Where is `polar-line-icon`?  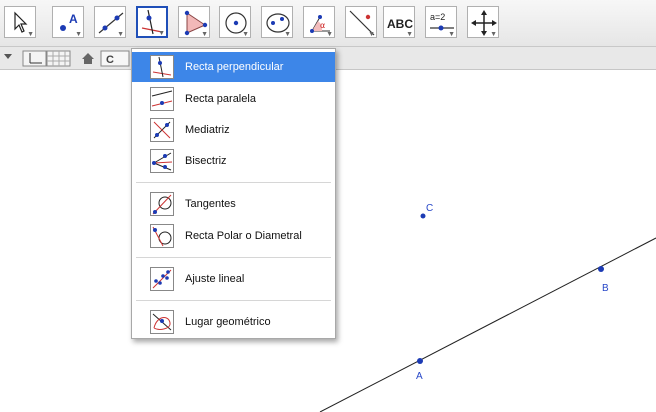 polar-line-icon is located at coordinates (162, 236).